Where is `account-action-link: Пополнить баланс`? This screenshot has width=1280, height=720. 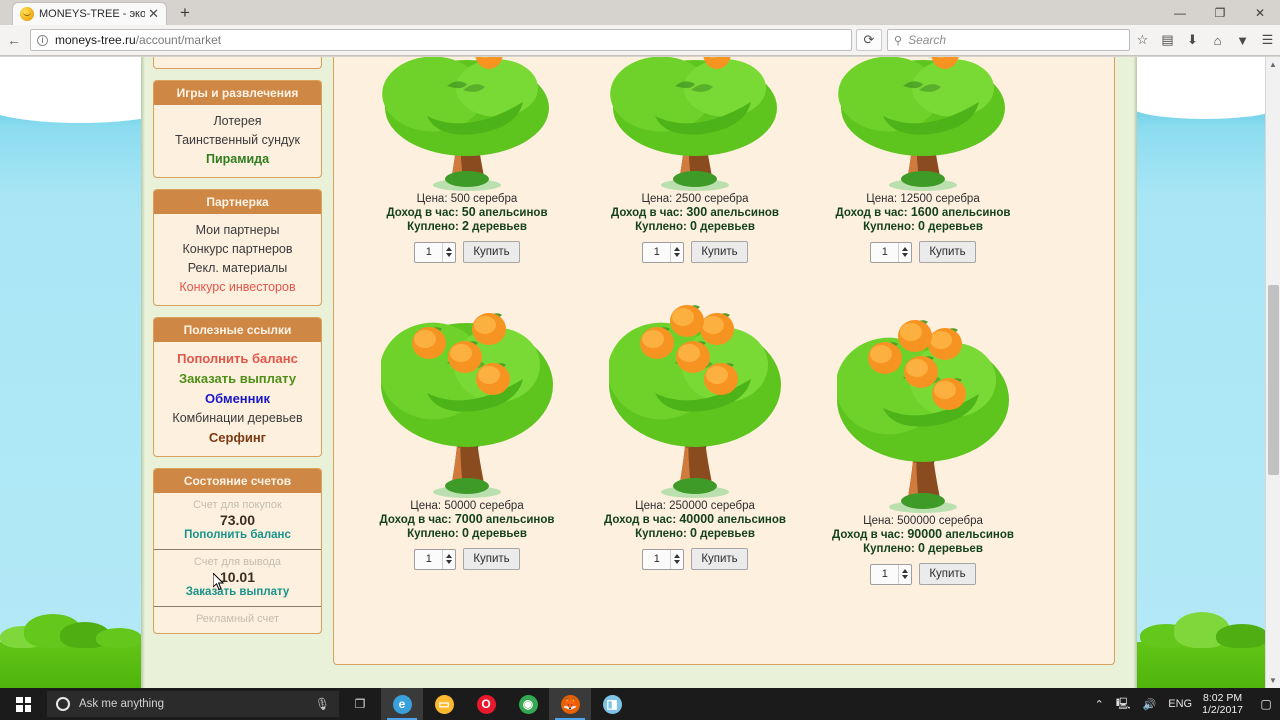 account-action-link: Пополнить баланс is located at coordinates (237, 535).